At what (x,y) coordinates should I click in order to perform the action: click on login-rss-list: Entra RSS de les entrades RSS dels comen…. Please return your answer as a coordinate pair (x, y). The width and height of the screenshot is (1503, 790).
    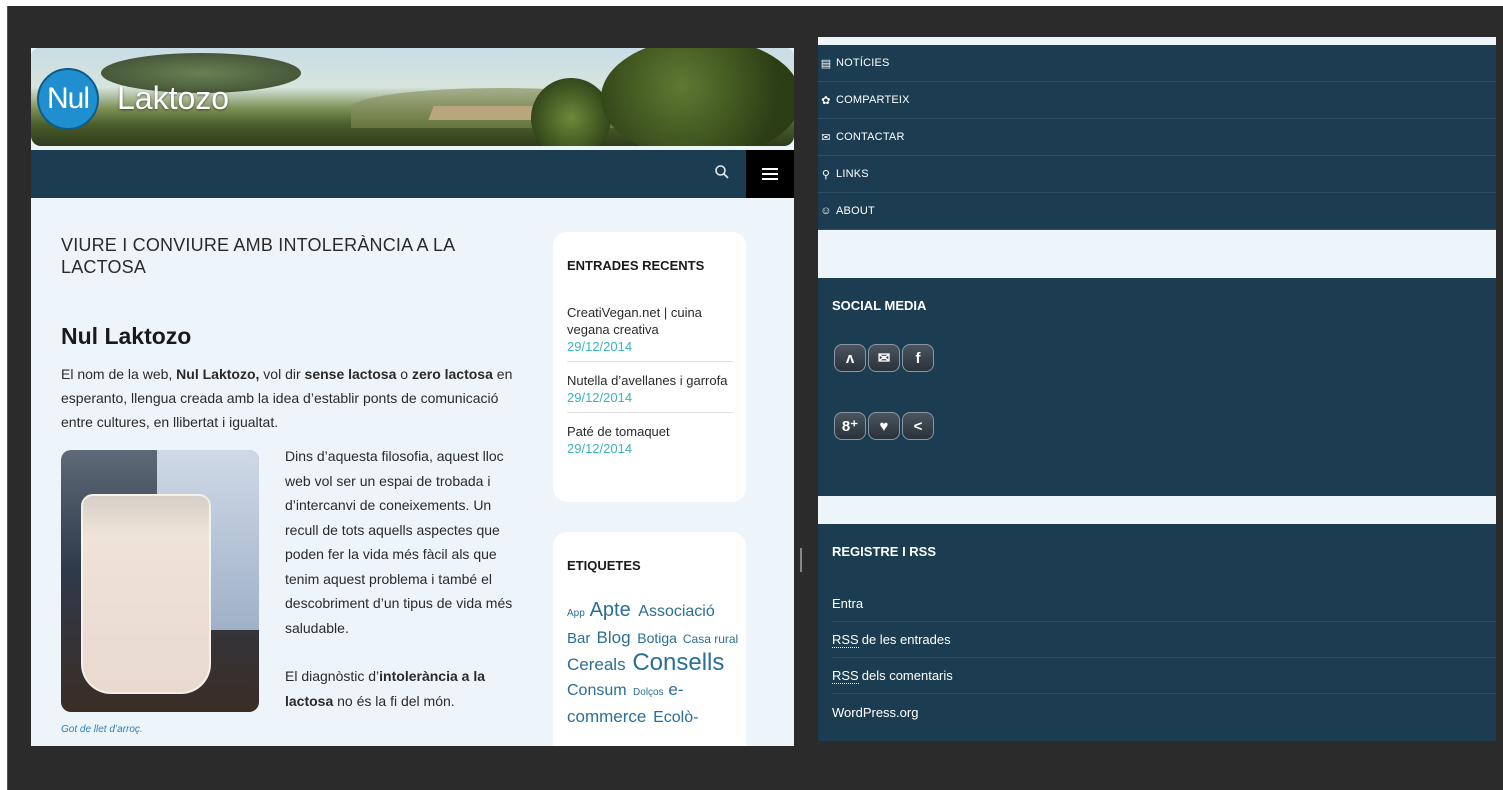
    Looking at the image, I should click on (1164, 658).